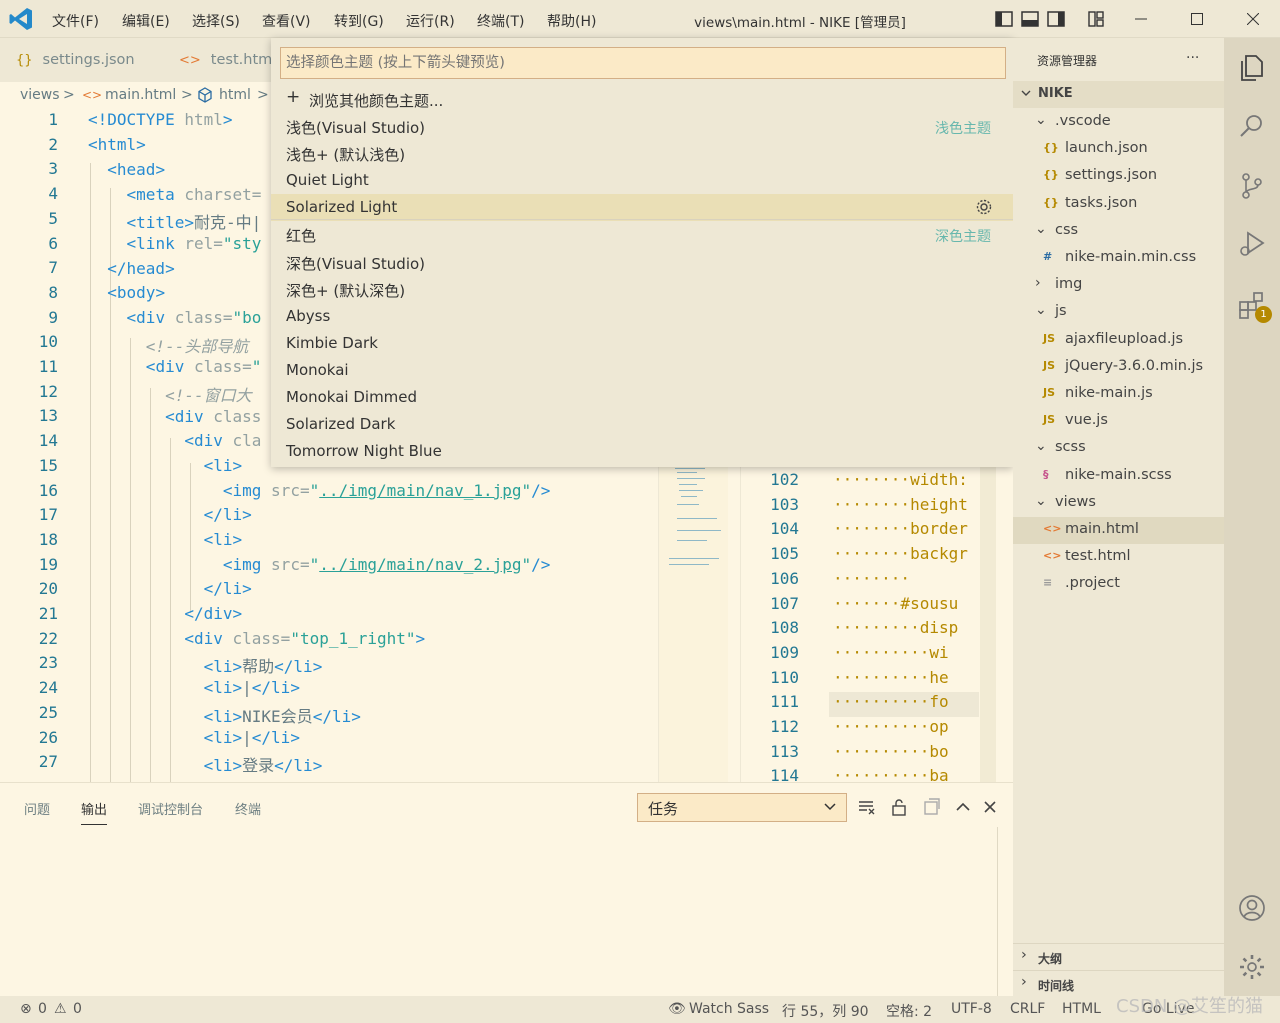 This screenshot has width=1280, height=1023. What do you see at coordinates (1118, 340) in the screenshot?
I see `file-item: JS ajaxfileupload.js` at bounding box center [1118, 340].